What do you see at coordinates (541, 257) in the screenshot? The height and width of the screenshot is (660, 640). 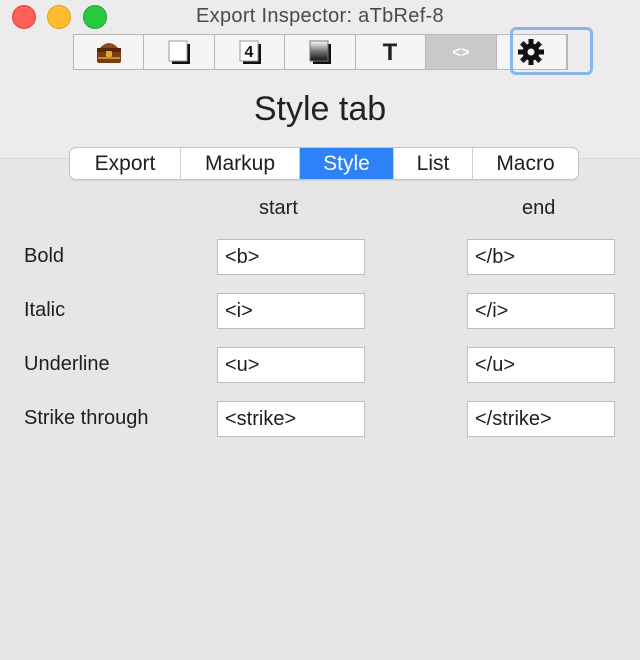 I see `bold-end-field` at bounding box center [541, 257].